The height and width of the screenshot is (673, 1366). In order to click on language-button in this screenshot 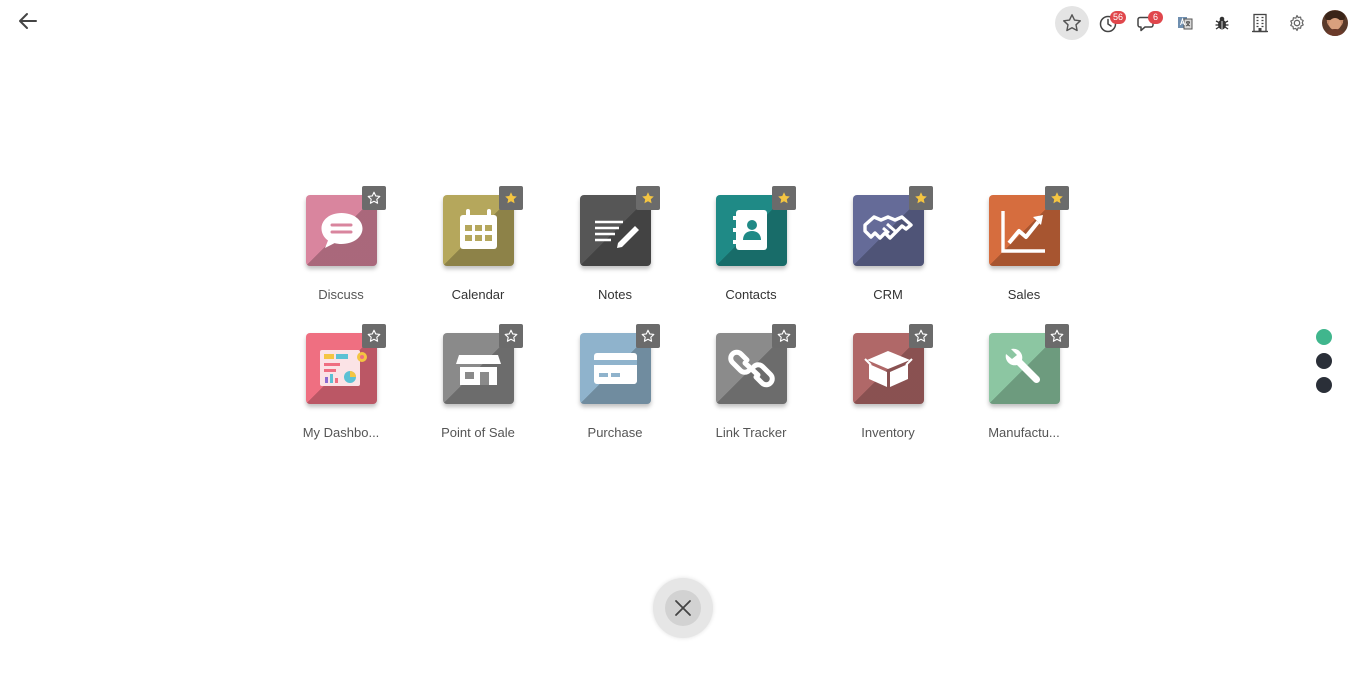, I will do `click(1185, 23)`.